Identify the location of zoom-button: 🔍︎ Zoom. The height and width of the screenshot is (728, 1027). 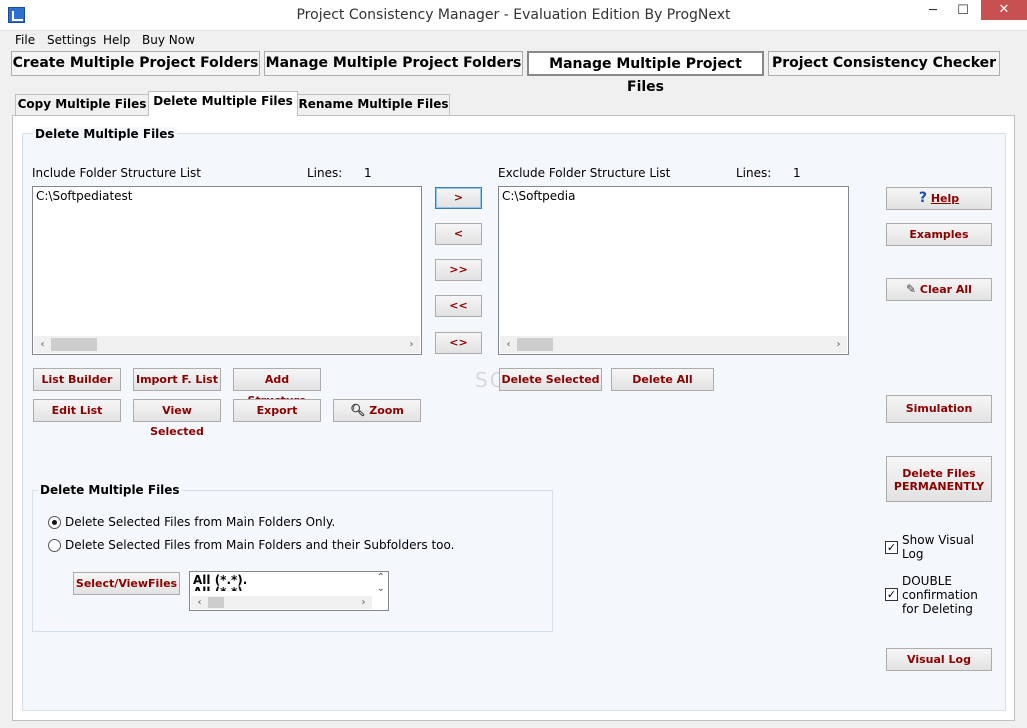
(377, 410).